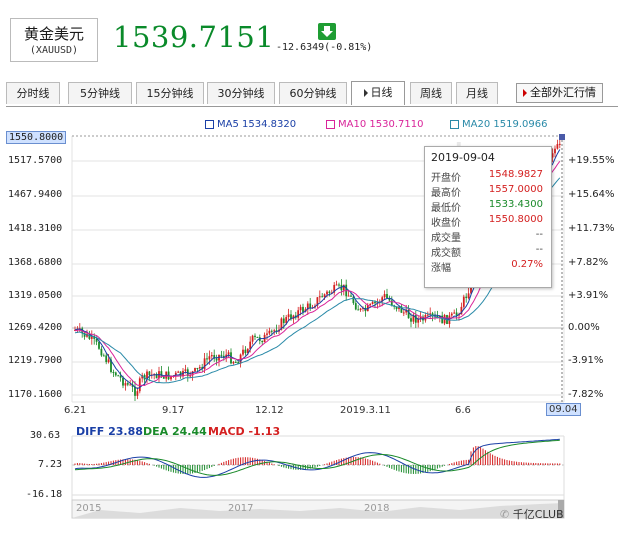  I want to click on pct-tick: +19.55%, so click(591, 160).